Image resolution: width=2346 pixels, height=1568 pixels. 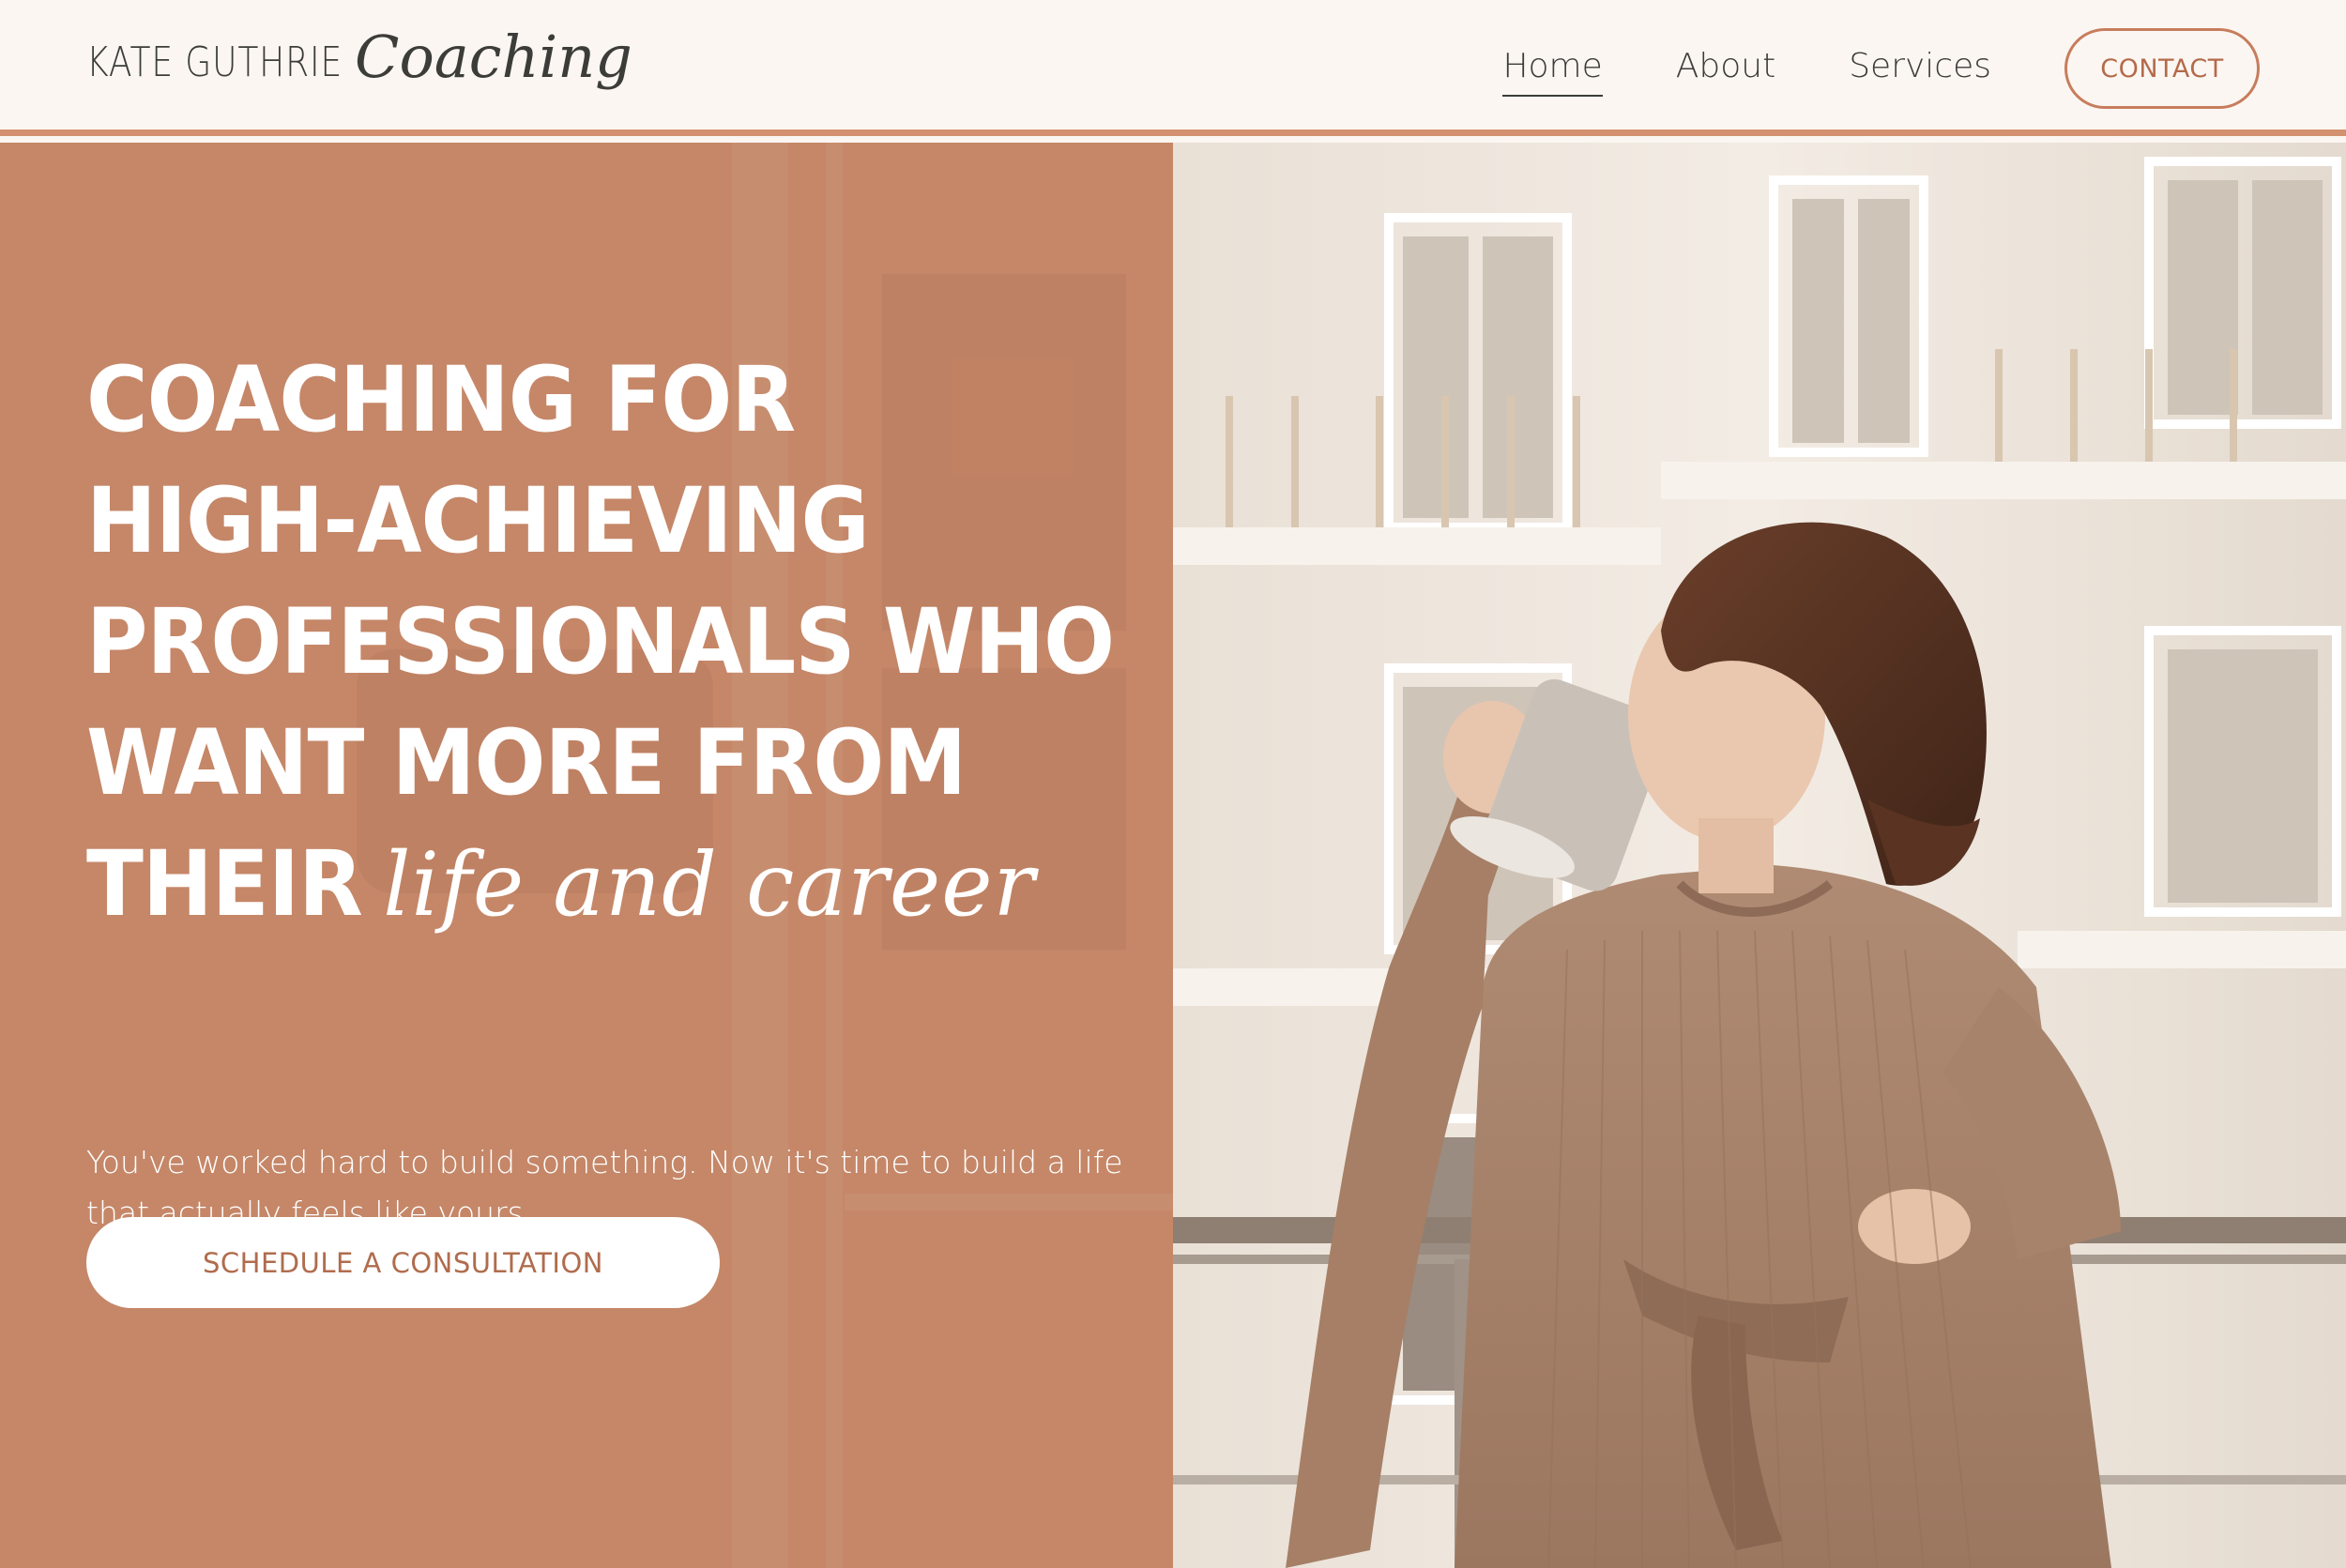 I want to click on nav-about-link: About, so click(x=1725, y=69).